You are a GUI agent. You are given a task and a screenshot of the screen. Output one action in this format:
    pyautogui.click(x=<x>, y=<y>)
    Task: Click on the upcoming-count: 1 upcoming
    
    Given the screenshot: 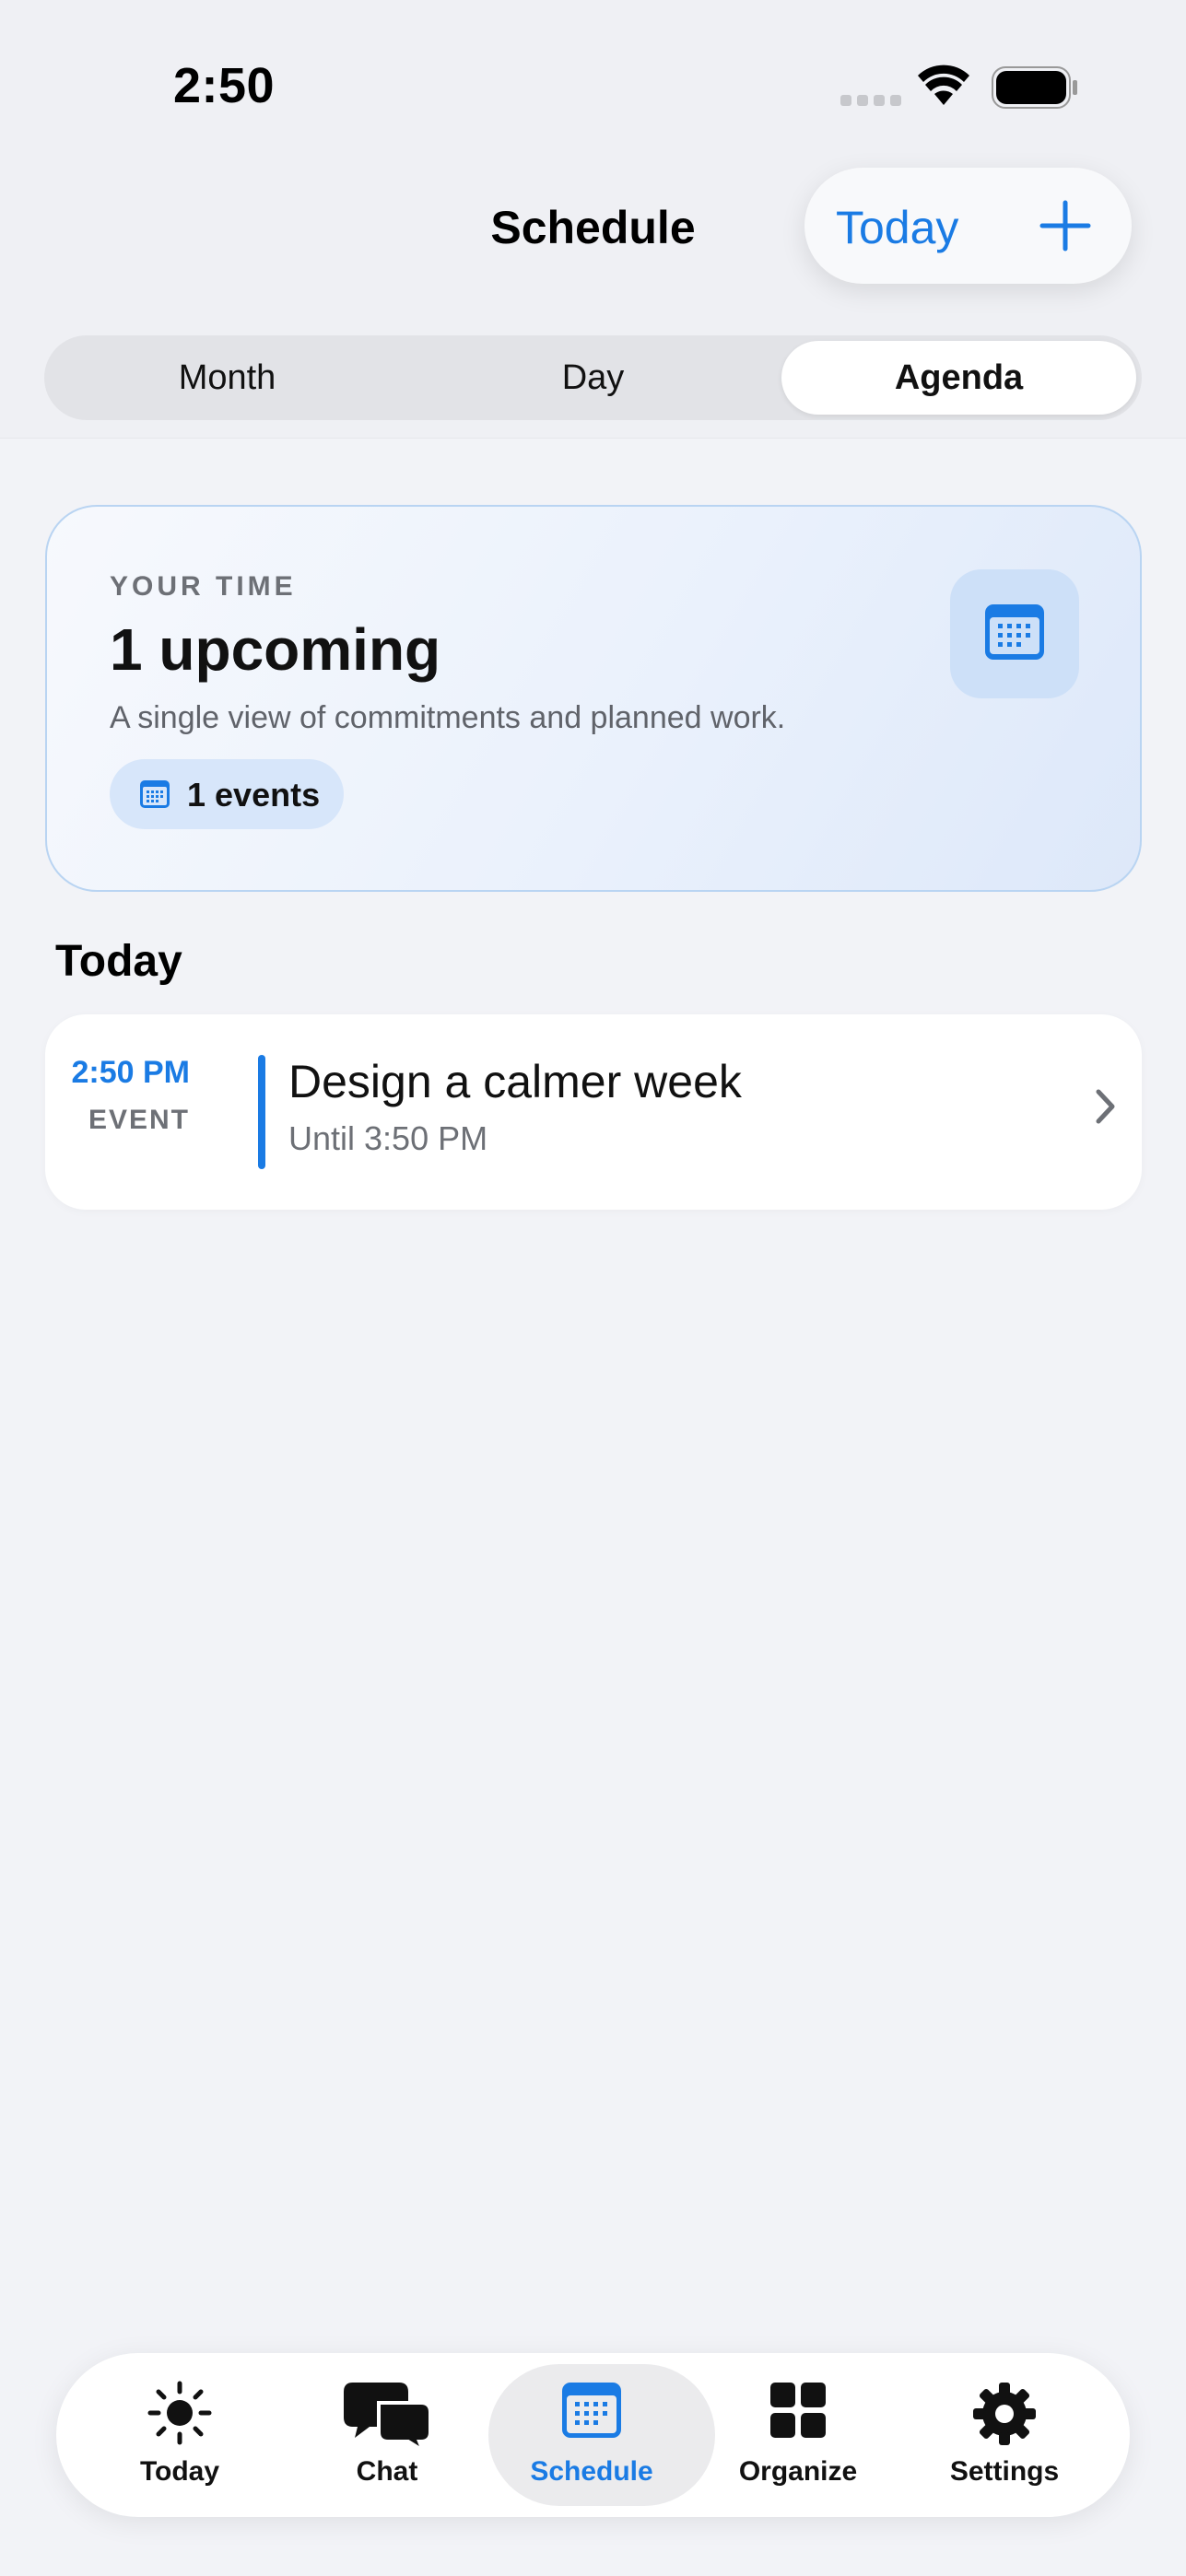 What is the action you would take?
    pyautogui.click(x=275, y=649)
    